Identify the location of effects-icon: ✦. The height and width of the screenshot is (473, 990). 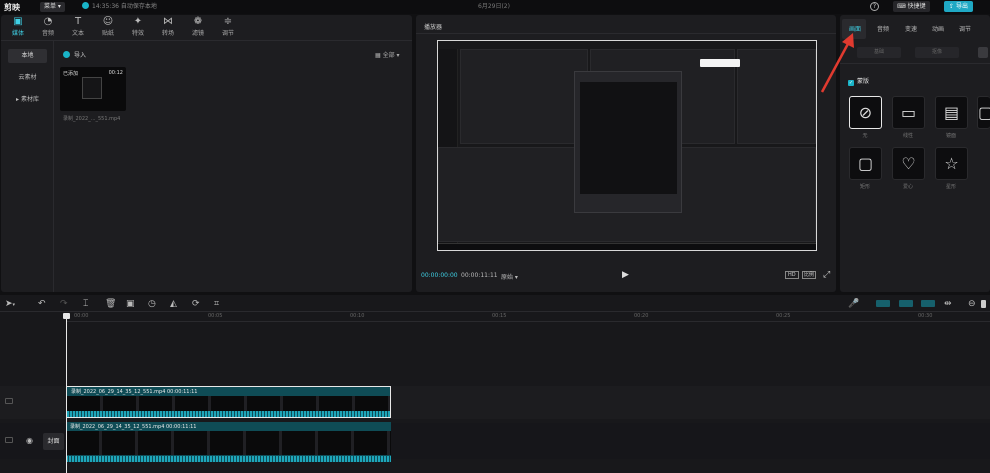
(138, 21).